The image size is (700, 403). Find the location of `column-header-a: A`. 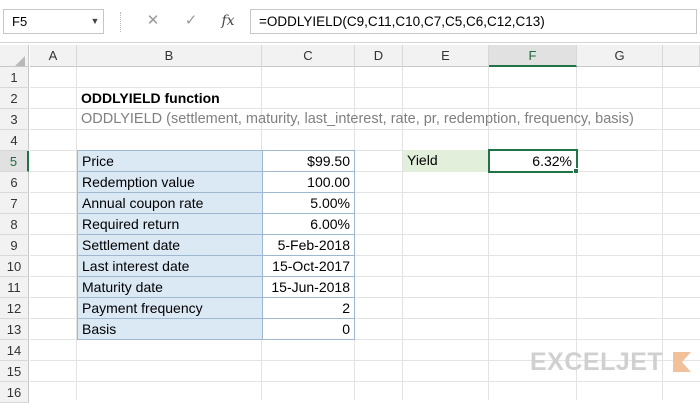

column-header-a: A is located at coordinates (53, 56).